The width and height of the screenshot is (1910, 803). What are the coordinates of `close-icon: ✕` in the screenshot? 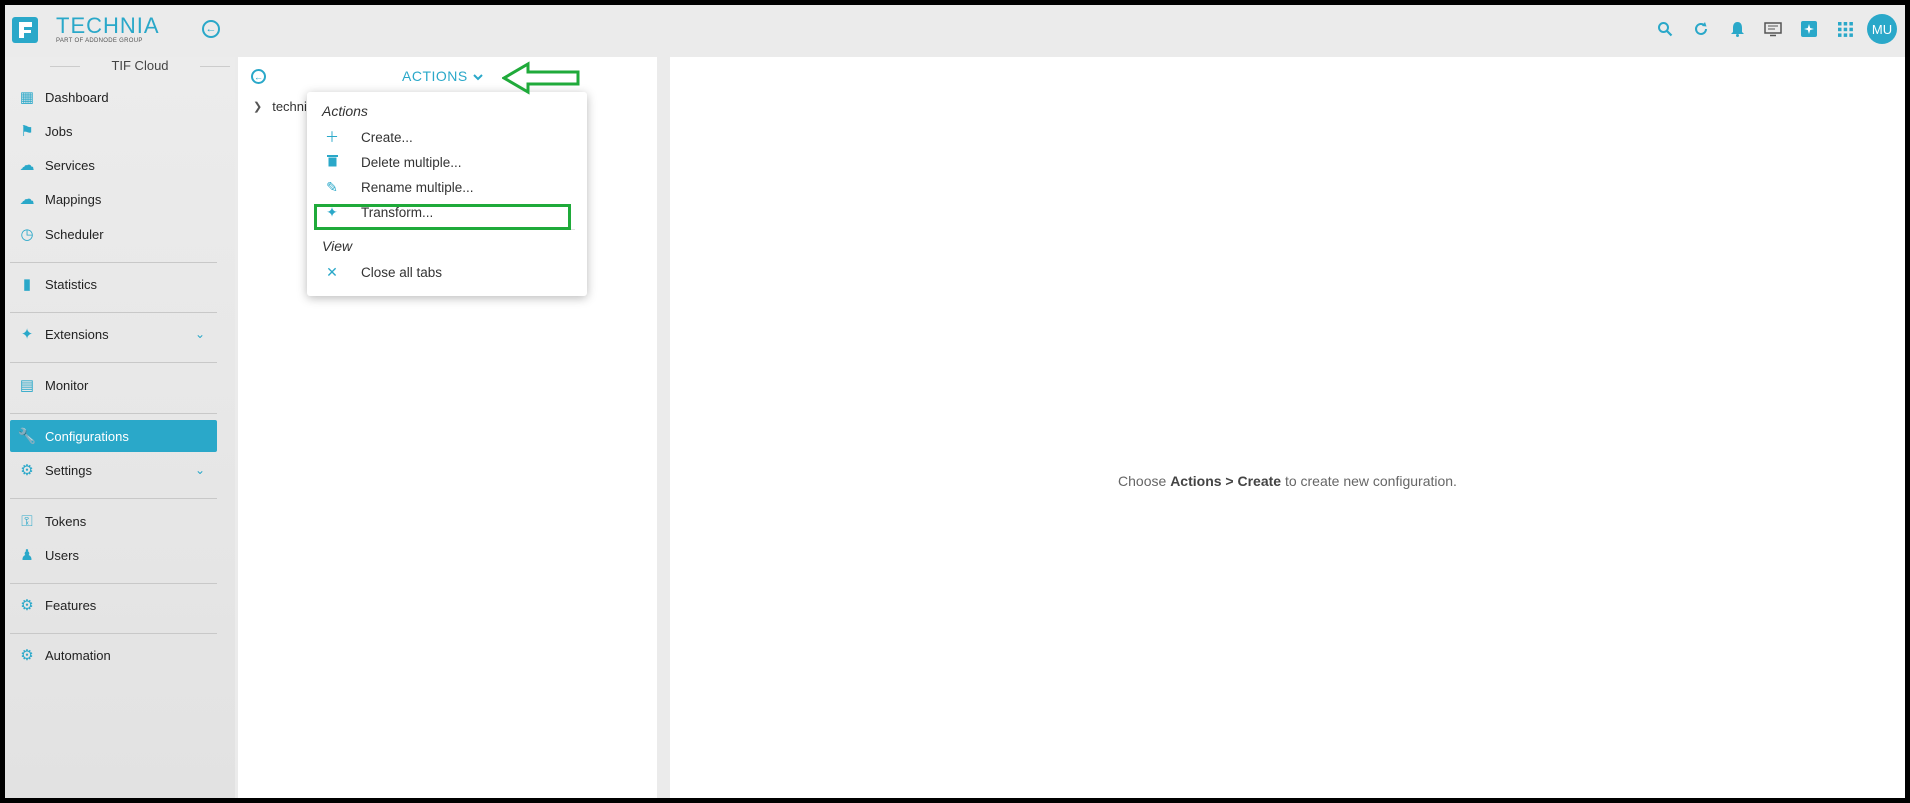 It's located at (332, 271).